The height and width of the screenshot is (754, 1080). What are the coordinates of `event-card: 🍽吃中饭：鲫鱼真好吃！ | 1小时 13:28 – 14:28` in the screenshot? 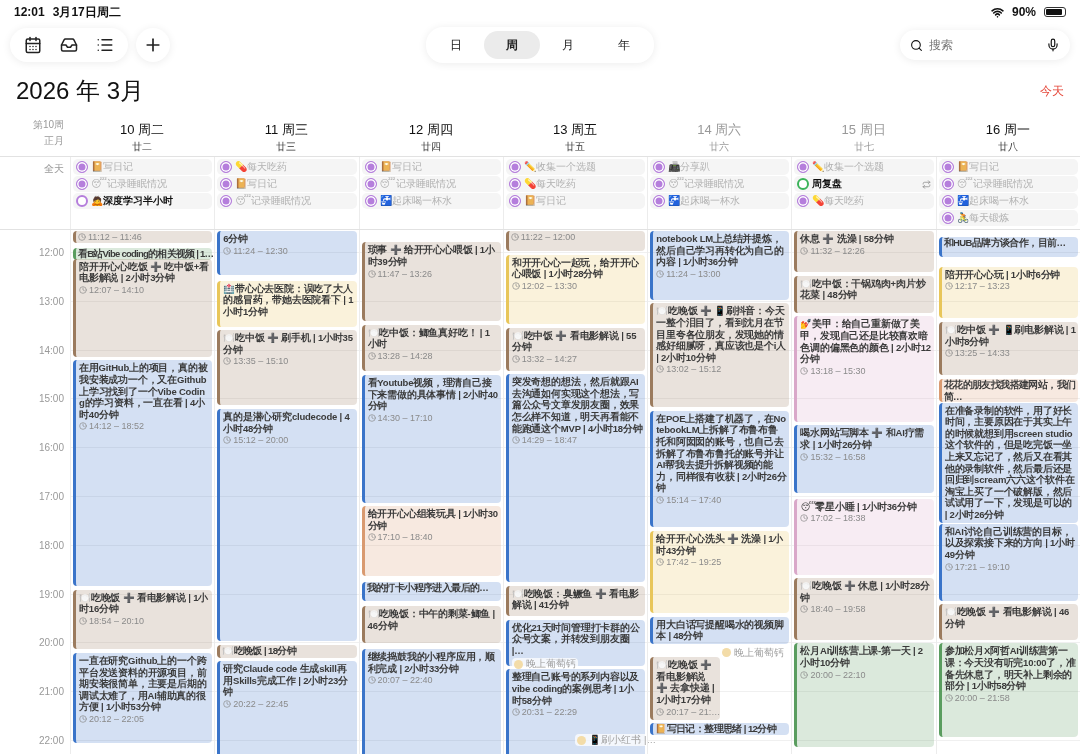 It's located at (431, 348).